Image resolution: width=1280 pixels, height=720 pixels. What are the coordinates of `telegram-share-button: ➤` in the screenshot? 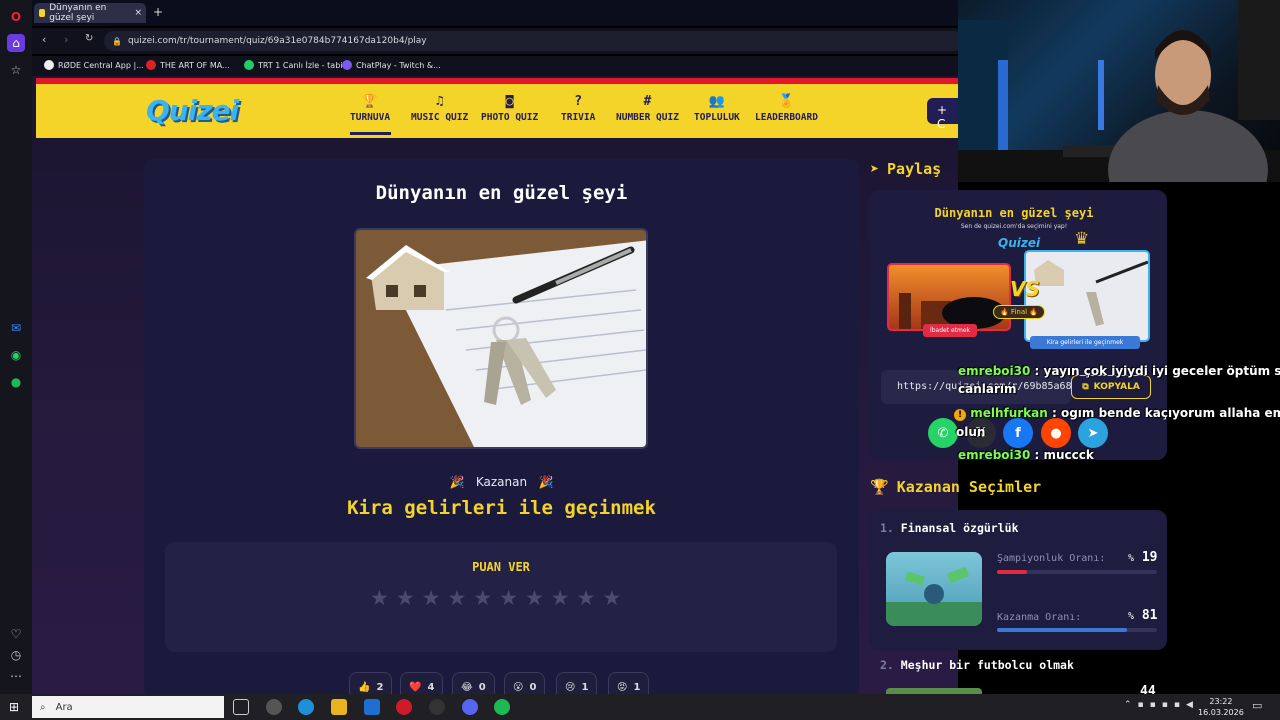 It's located at (1093, 433).